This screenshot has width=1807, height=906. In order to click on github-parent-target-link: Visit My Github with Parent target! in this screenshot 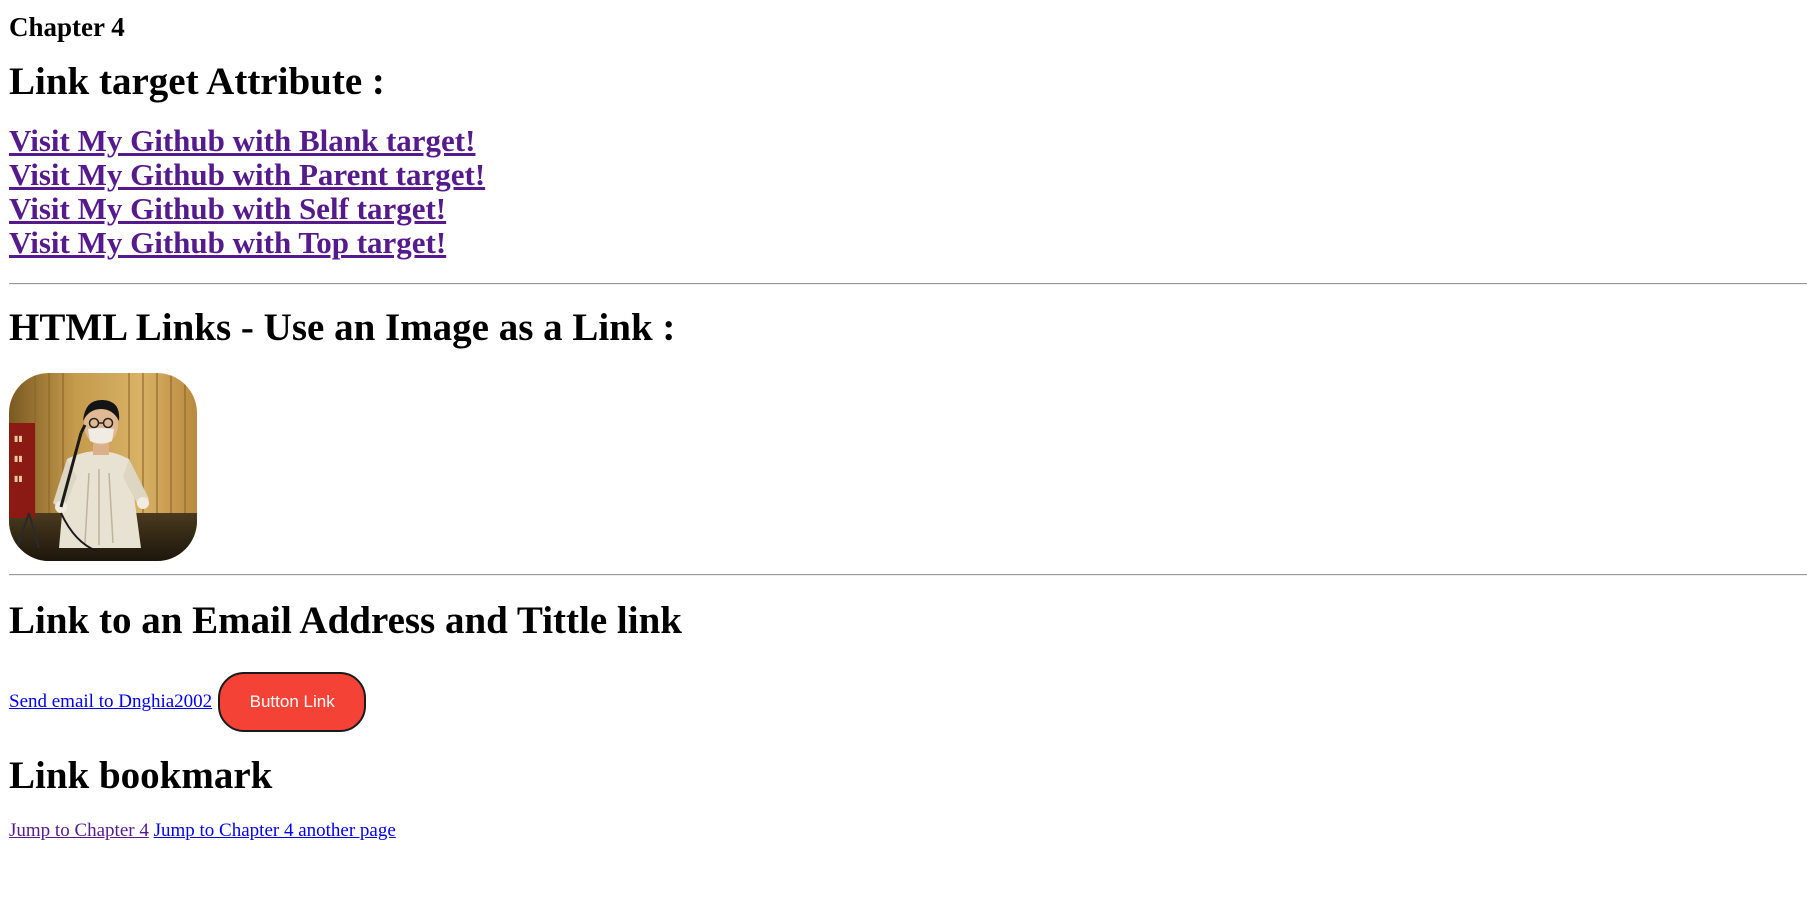, I will do `click(247, 175)`.